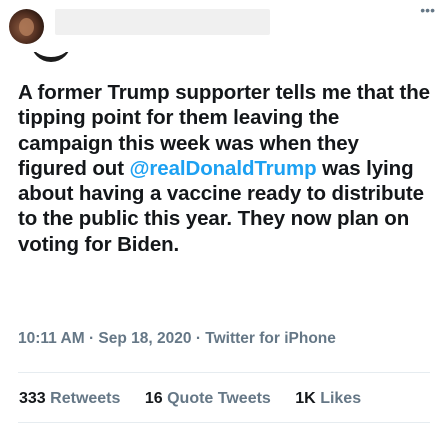 The image size is (443, 429). I want to click on user-avatar, so click(26, 26).